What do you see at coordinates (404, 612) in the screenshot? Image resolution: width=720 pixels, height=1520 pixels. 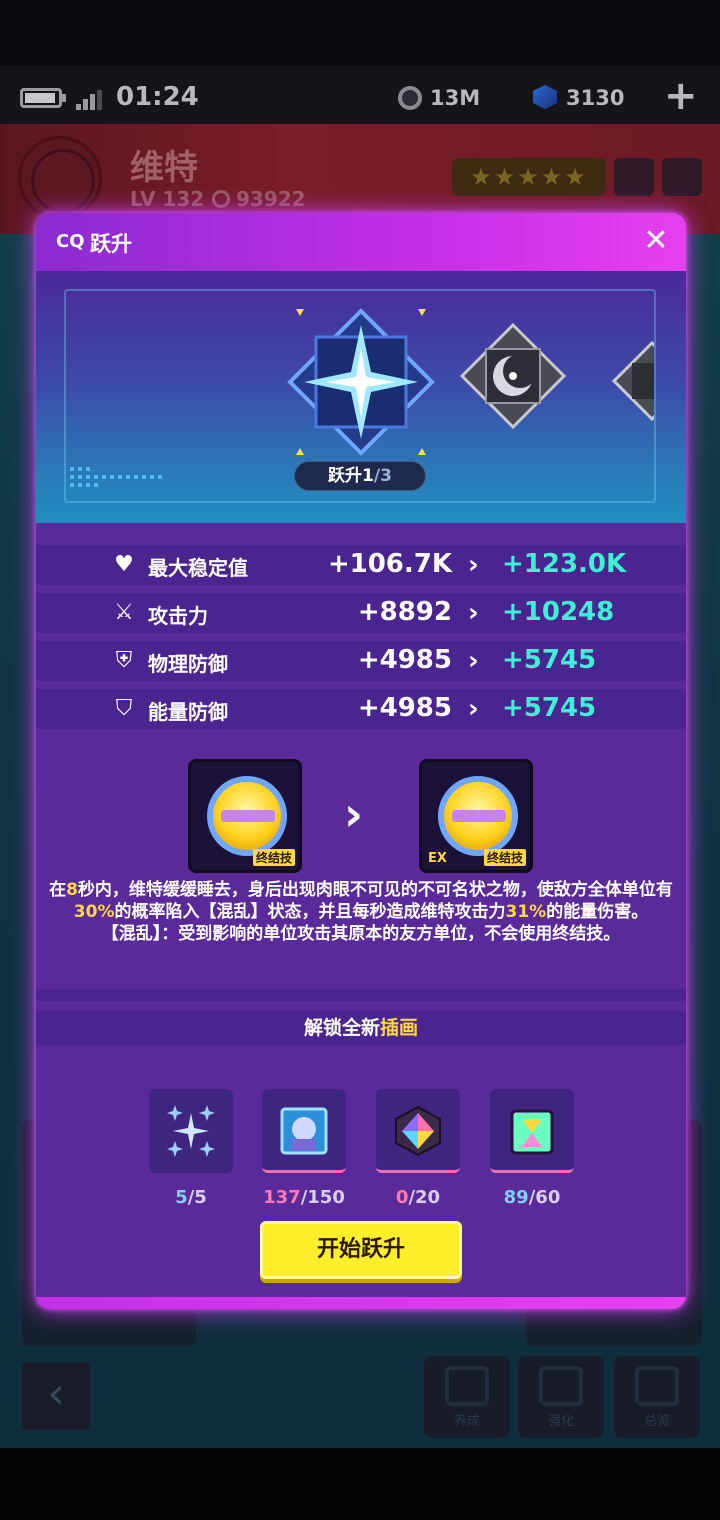 I see `stat-current-value: +8892` at bounding box center [404, 612].